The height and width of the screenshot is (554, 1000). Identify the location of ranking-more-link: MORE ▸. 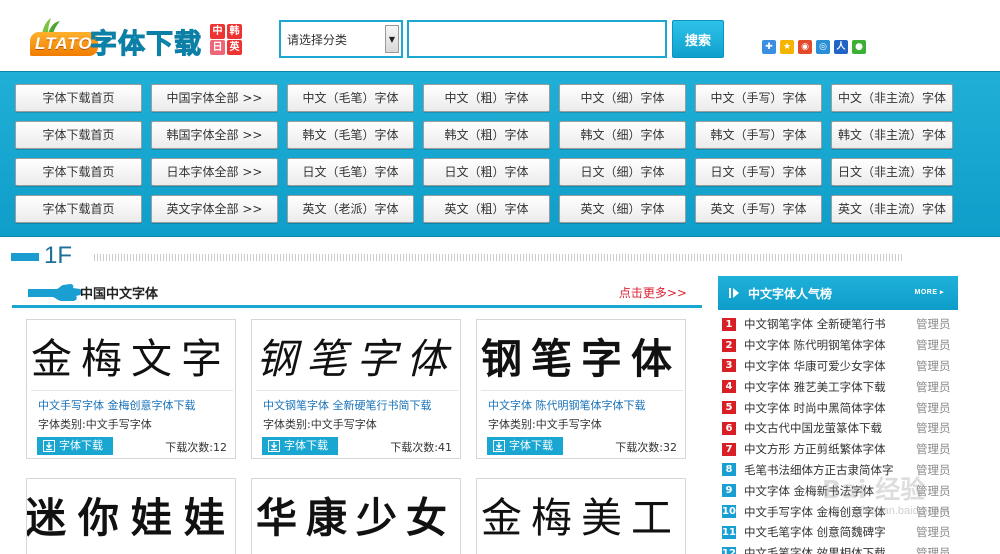
(929, 292).